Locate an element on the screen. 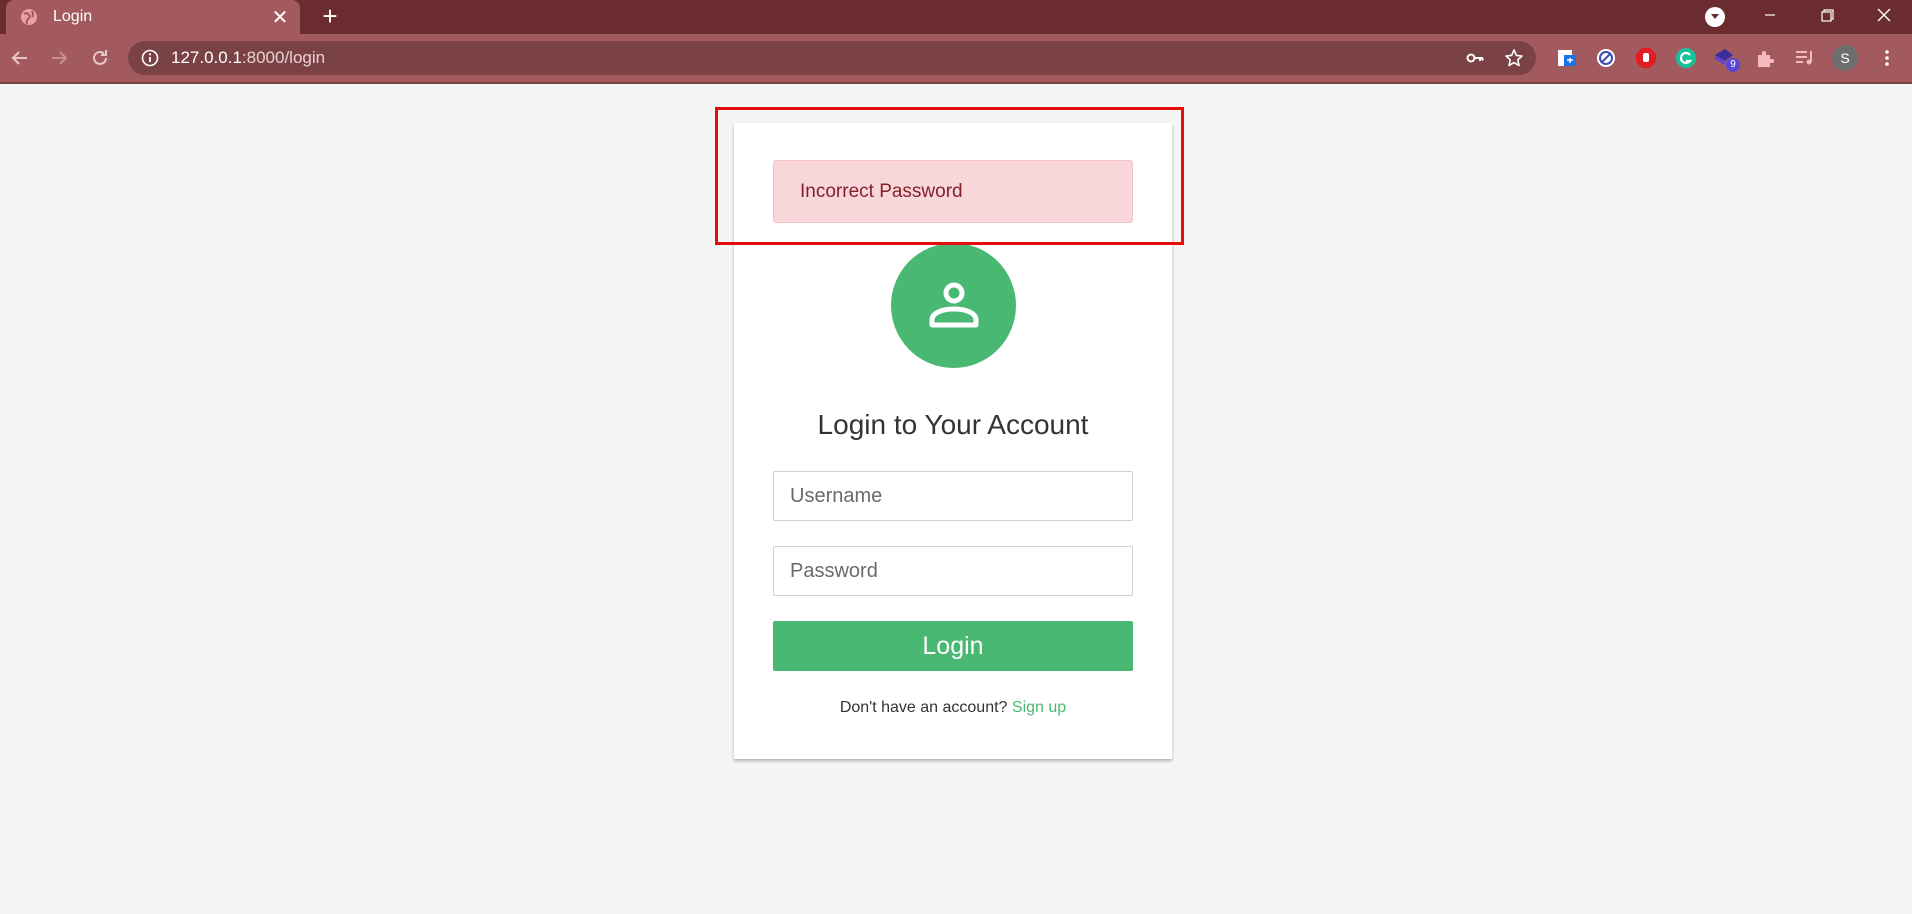 This screenshot has width=1912, height=914. close-window-icon is located at coordinates (1884, 15).